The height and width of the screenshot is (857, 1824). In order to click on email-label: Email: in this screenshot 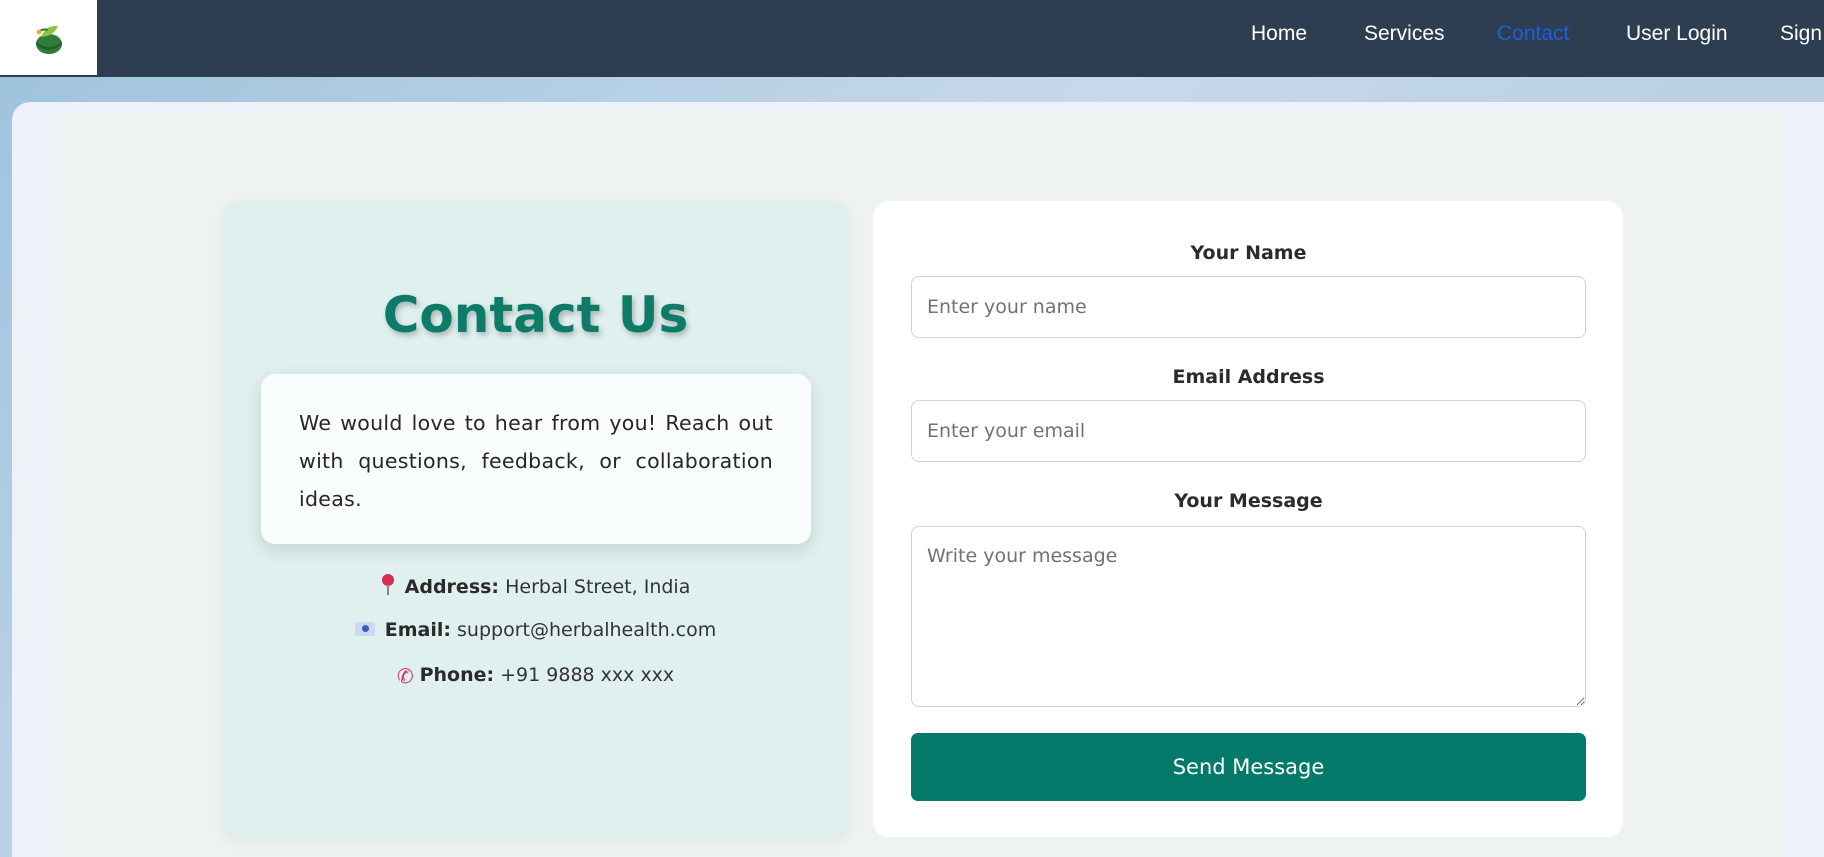, I will do `click(417, 630)`.